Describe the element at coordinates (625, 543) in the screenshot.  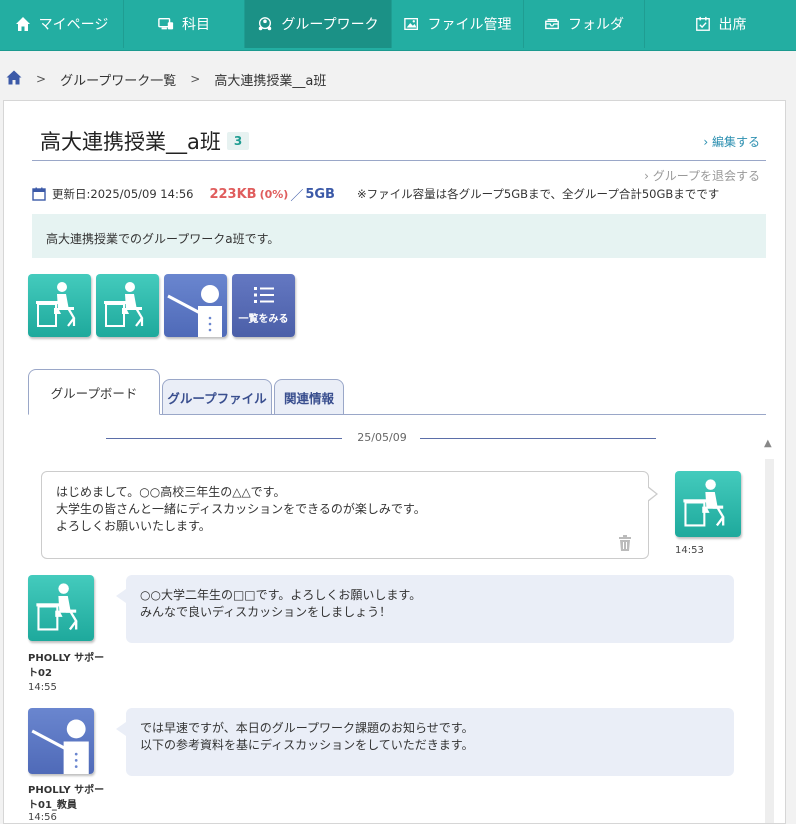
I see `trash-icon` at that location.